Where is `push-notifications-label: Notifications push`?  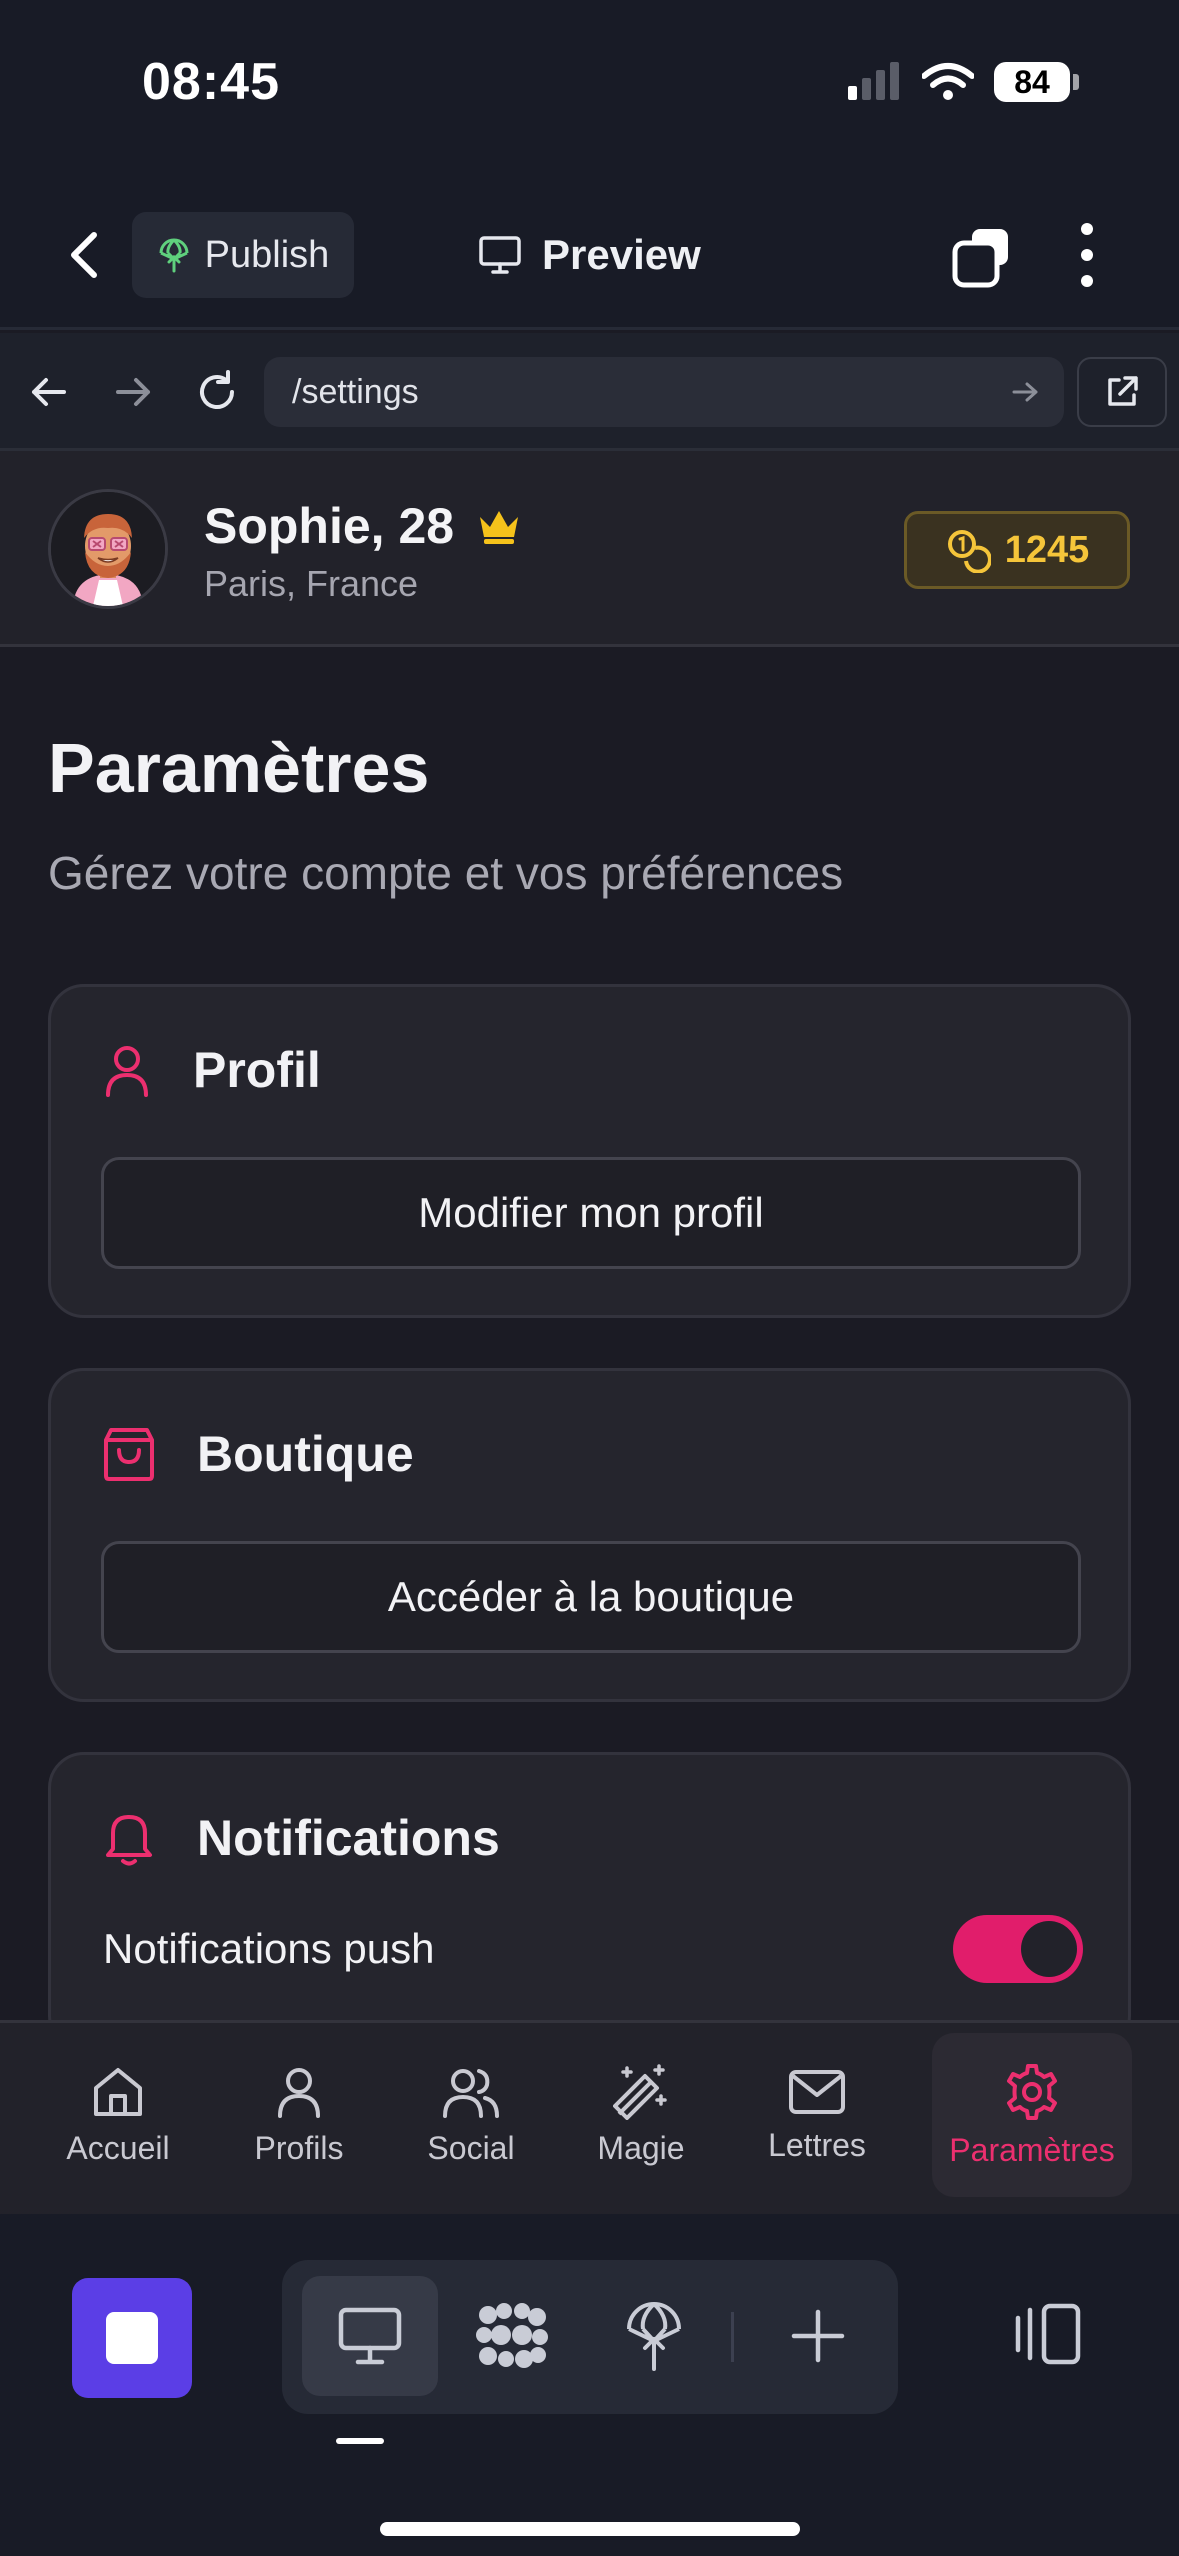 push-notifications-label: Notifications push is located at coordinates (269, 1948).